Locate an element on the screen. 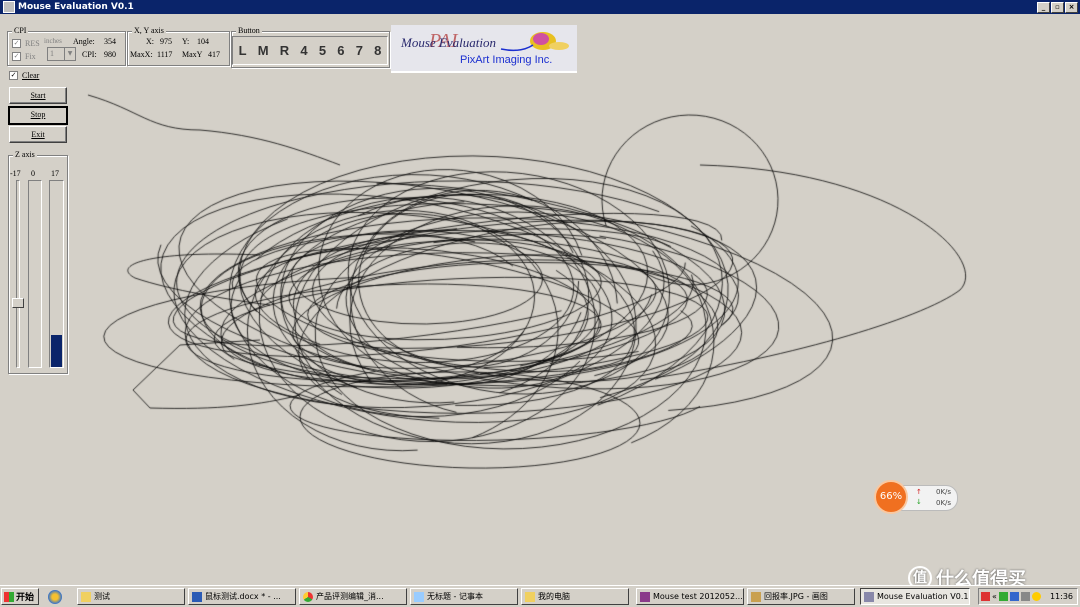 The height and width of the screenshot is (607, 1080). network-speed-widget: 66% ↑ ↓ 0K/s 0K/s is located at coordinates (916, 497).